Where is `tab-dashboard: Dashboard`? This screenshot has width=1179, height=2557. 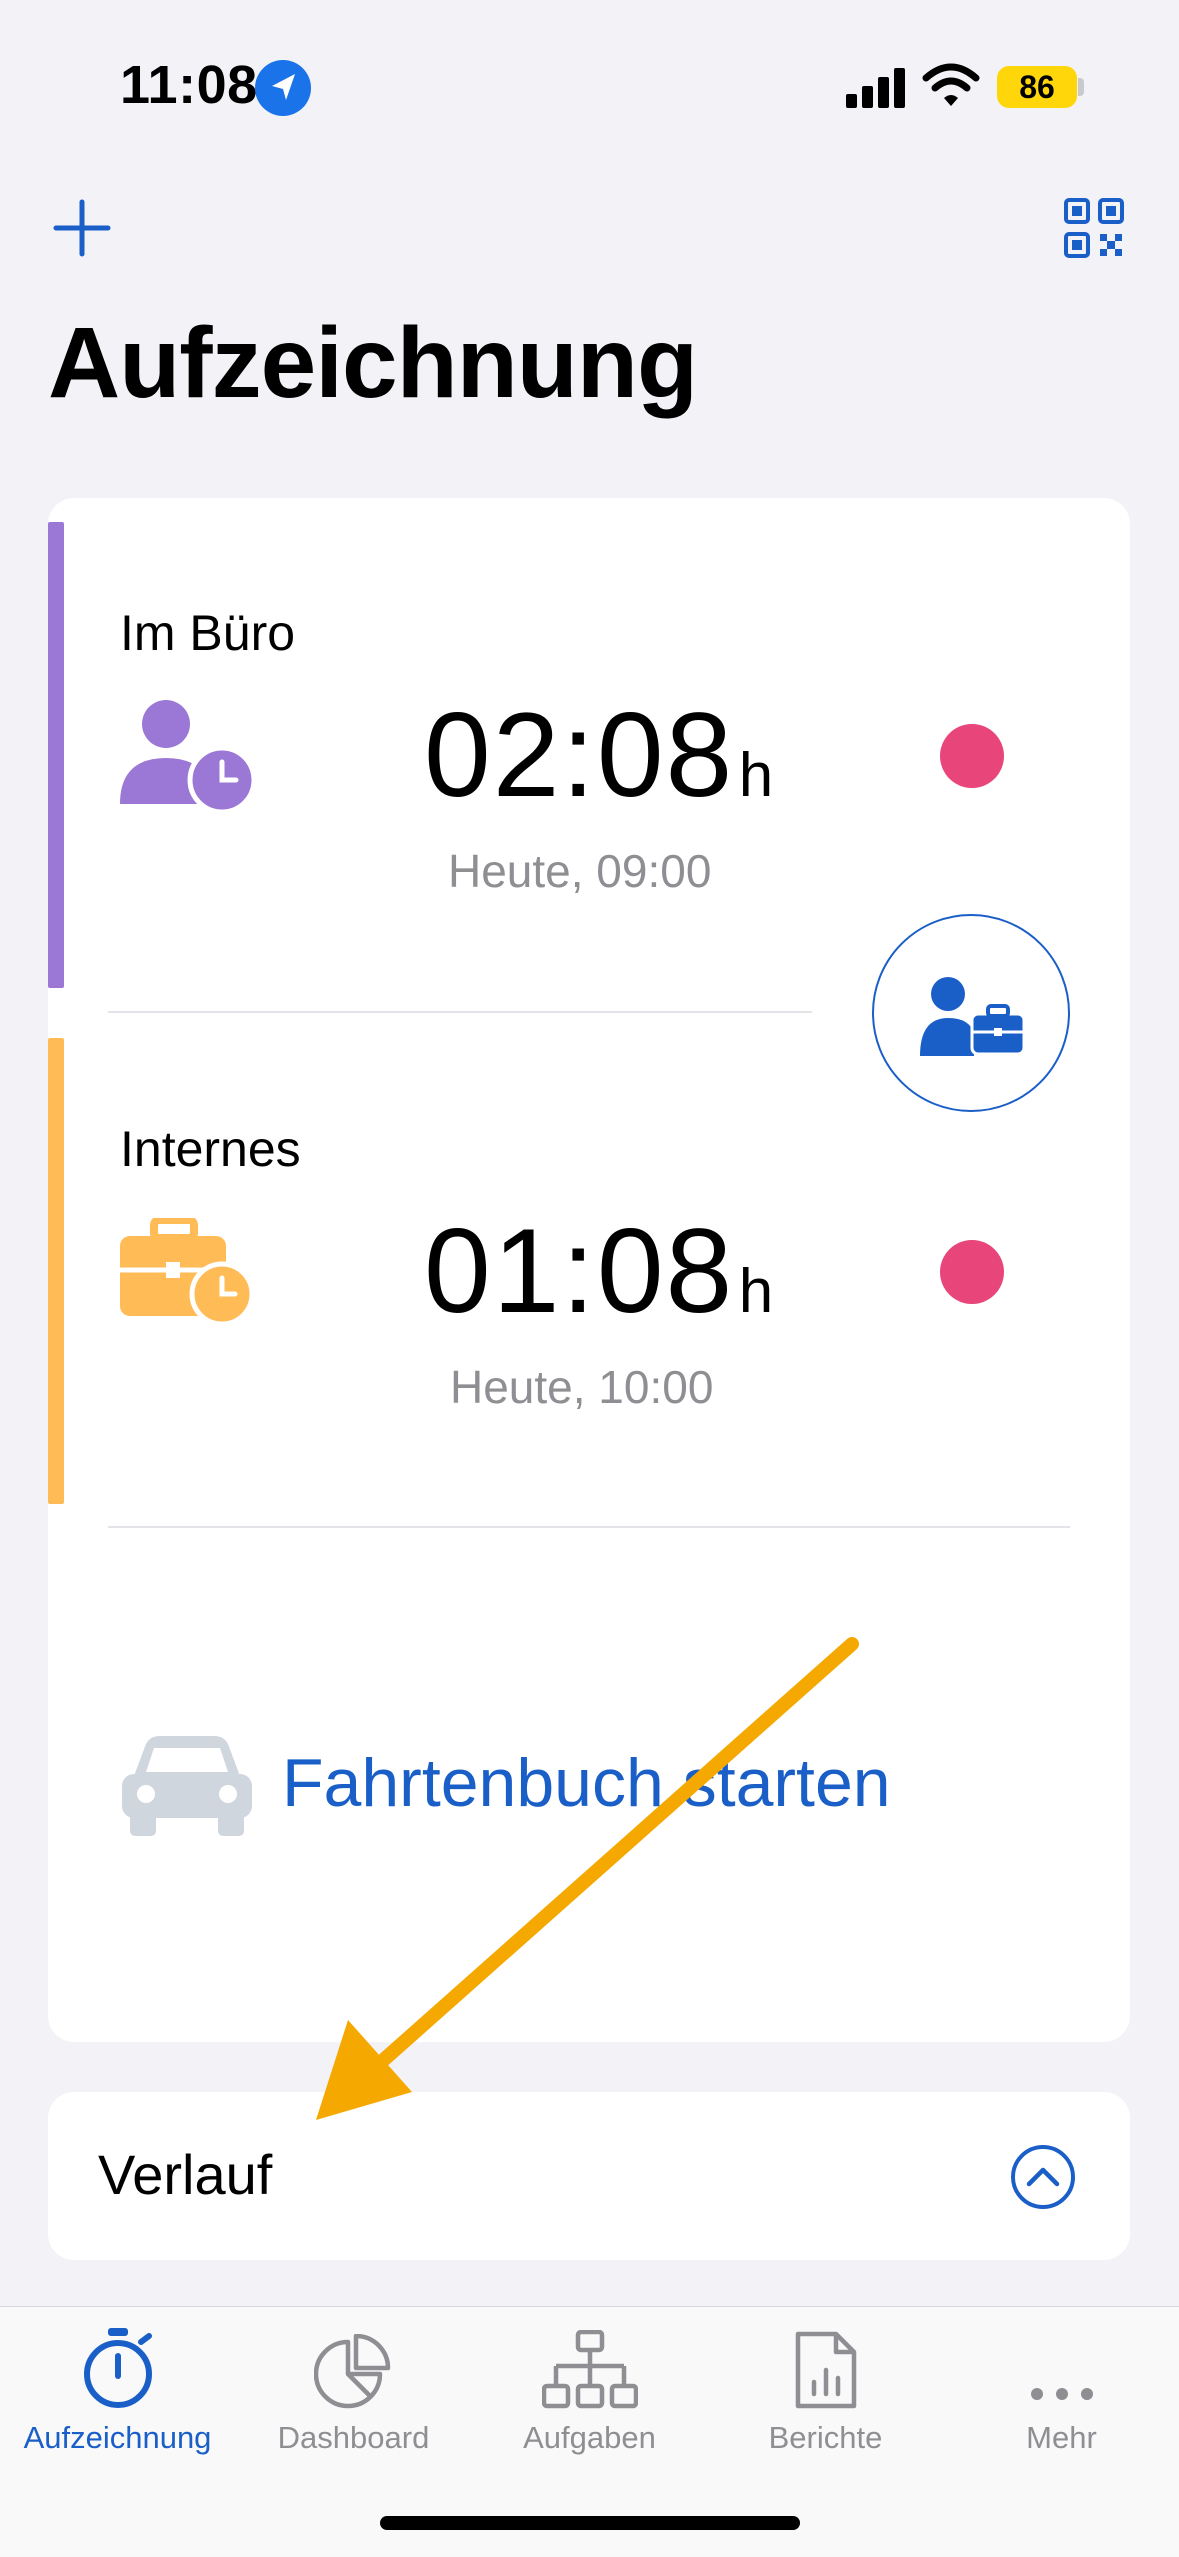
tab-dashboard: Dashboard is located at coordinates (353, 2385).